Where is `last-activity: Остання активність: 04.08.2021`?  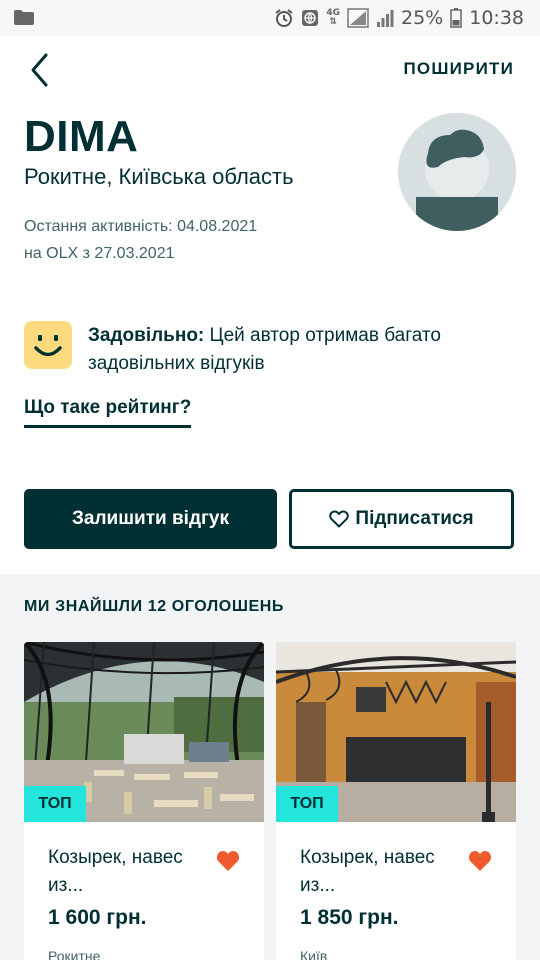
last-activity: Остання активність: 04.08.2021 is located at coordinates (141, 226).